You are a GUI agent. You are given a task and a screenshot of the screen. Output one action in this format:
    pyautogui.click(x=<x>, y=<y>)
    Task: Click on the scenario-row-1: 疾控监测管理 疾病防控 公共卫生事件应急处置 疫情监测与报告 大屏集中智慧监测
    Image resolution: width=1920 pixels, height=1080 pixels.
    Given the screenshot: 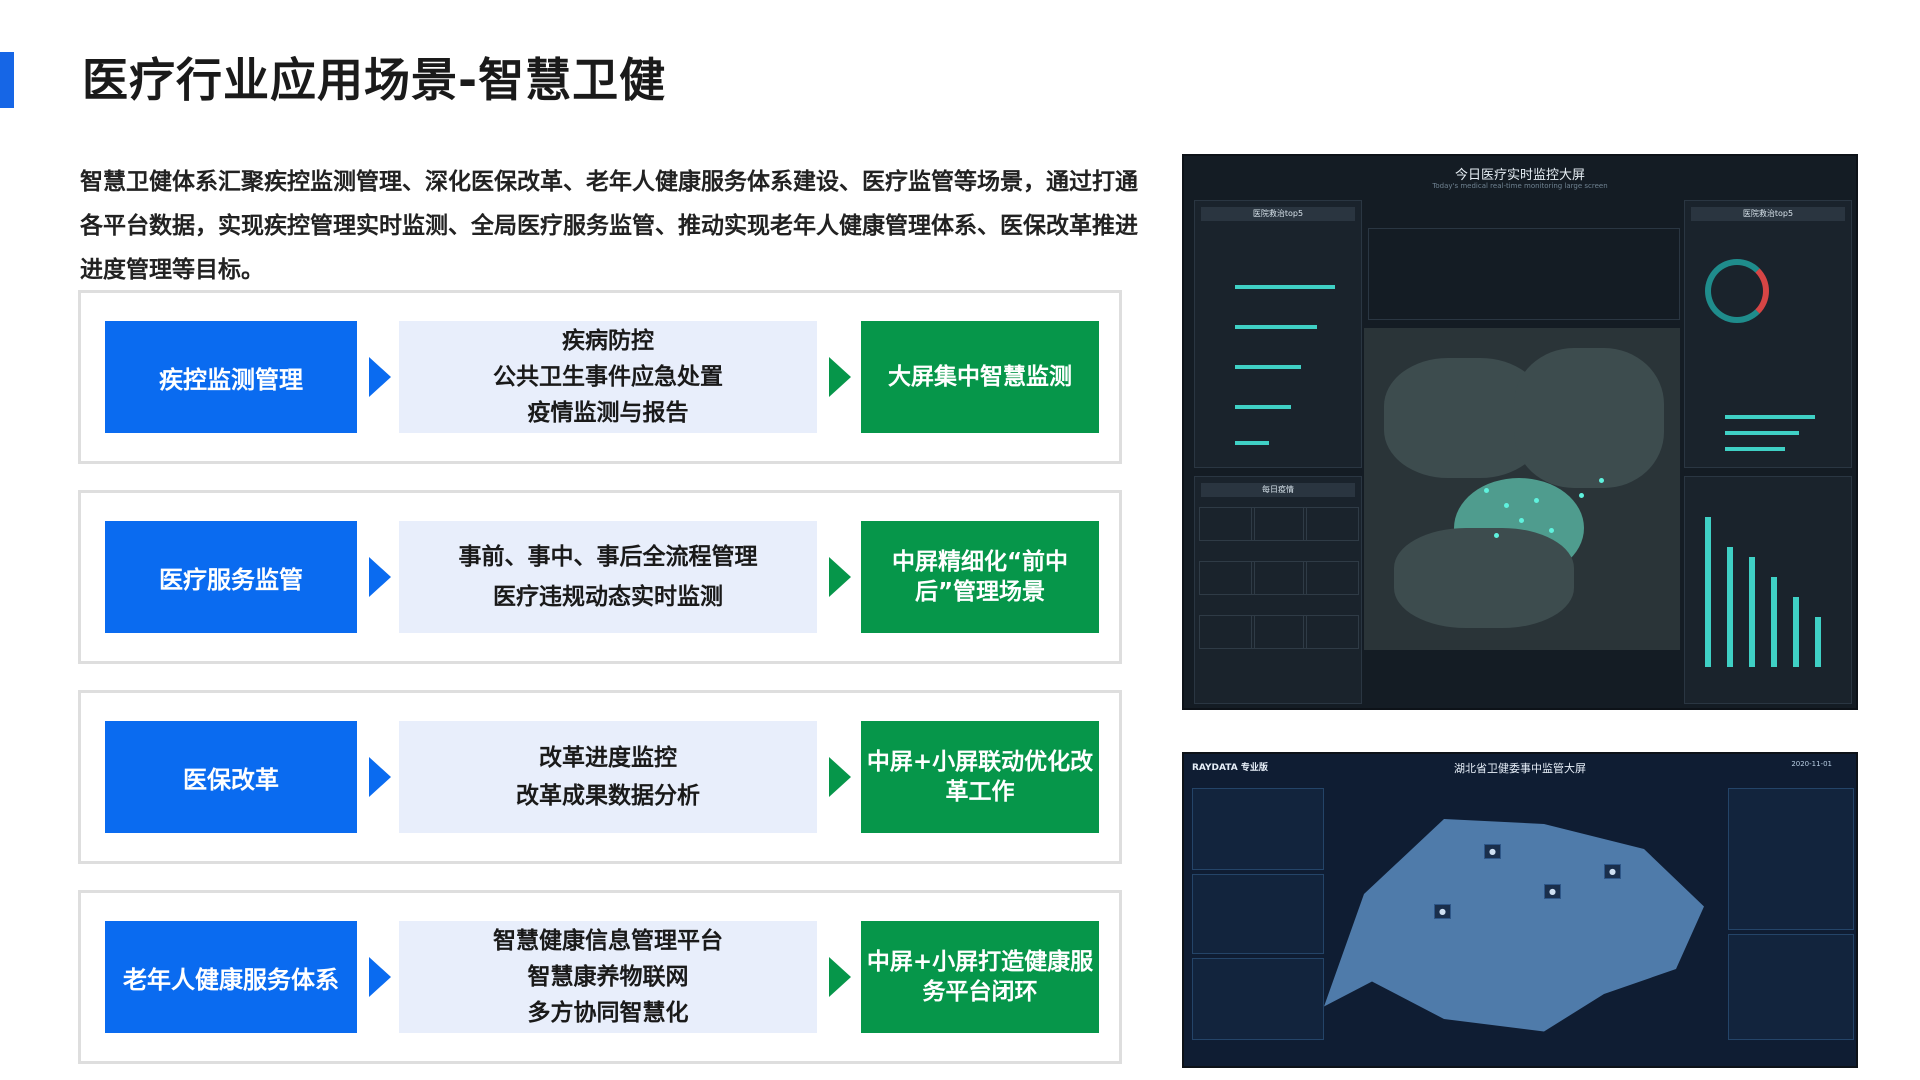 What is the action you would take?
    pyautogui.click(x=600, y=377)
    